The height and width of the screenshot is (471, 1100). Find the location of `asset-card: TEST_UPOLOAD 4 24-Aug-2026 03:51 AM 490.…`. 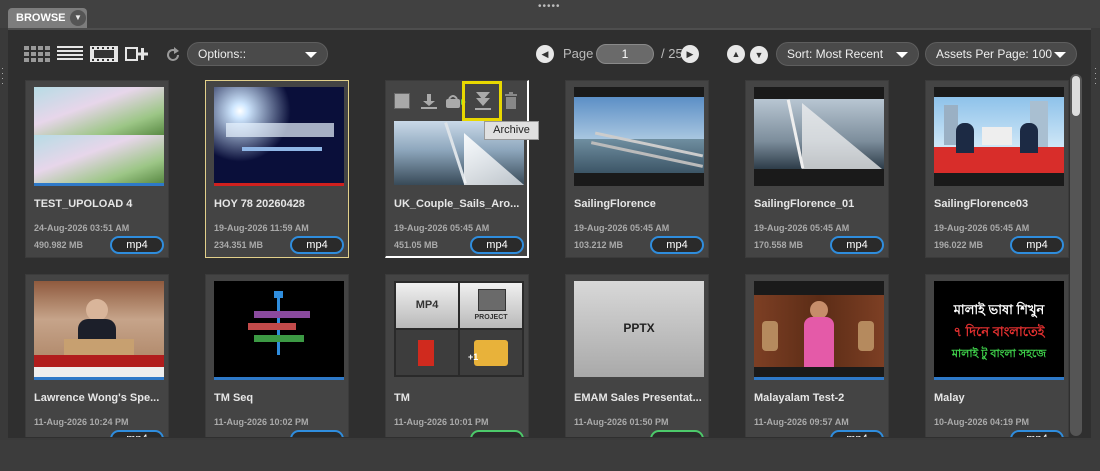

asset-card: TEST_UPOLOAD 4 24-Aug-2026 03:51 AM 490.… is located at coordinates (97, 169).